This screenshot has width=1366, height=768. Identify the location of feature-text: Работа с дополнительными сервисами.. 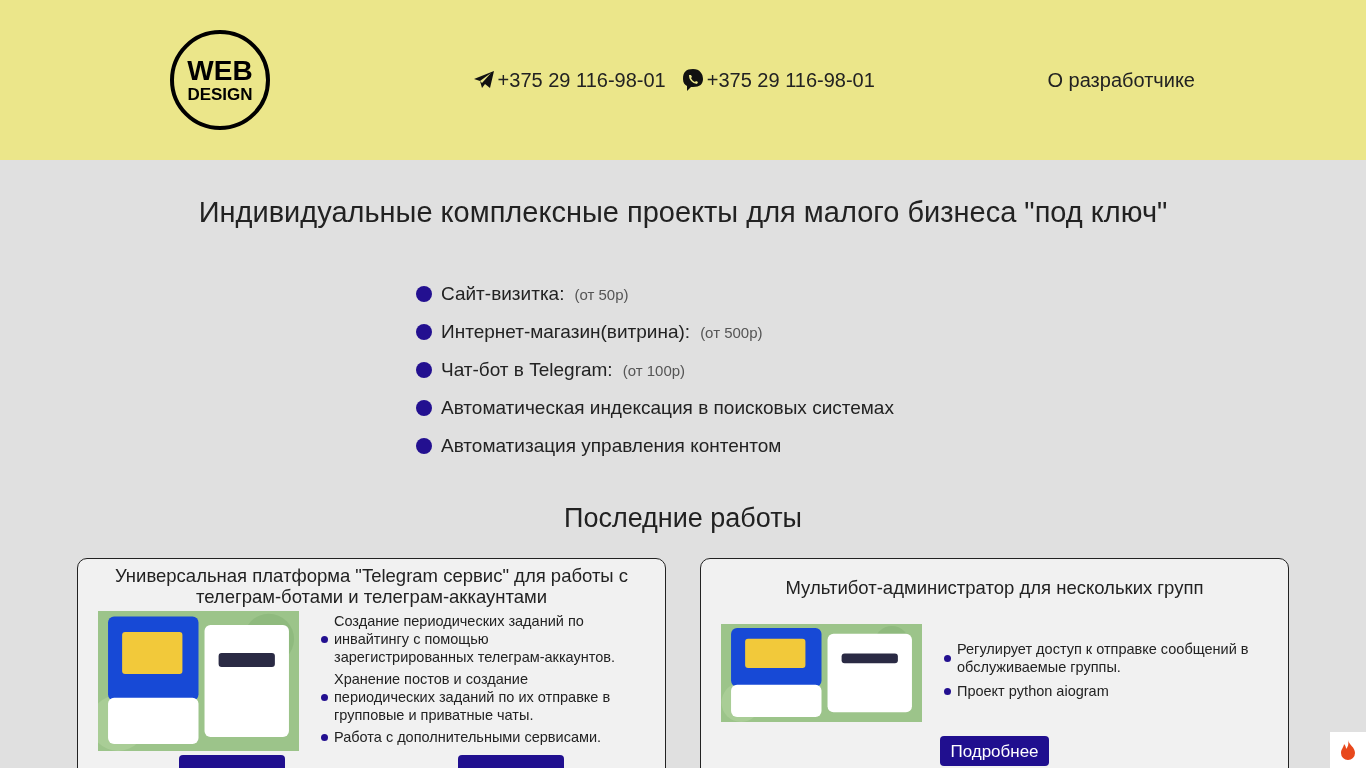
(468, 737).